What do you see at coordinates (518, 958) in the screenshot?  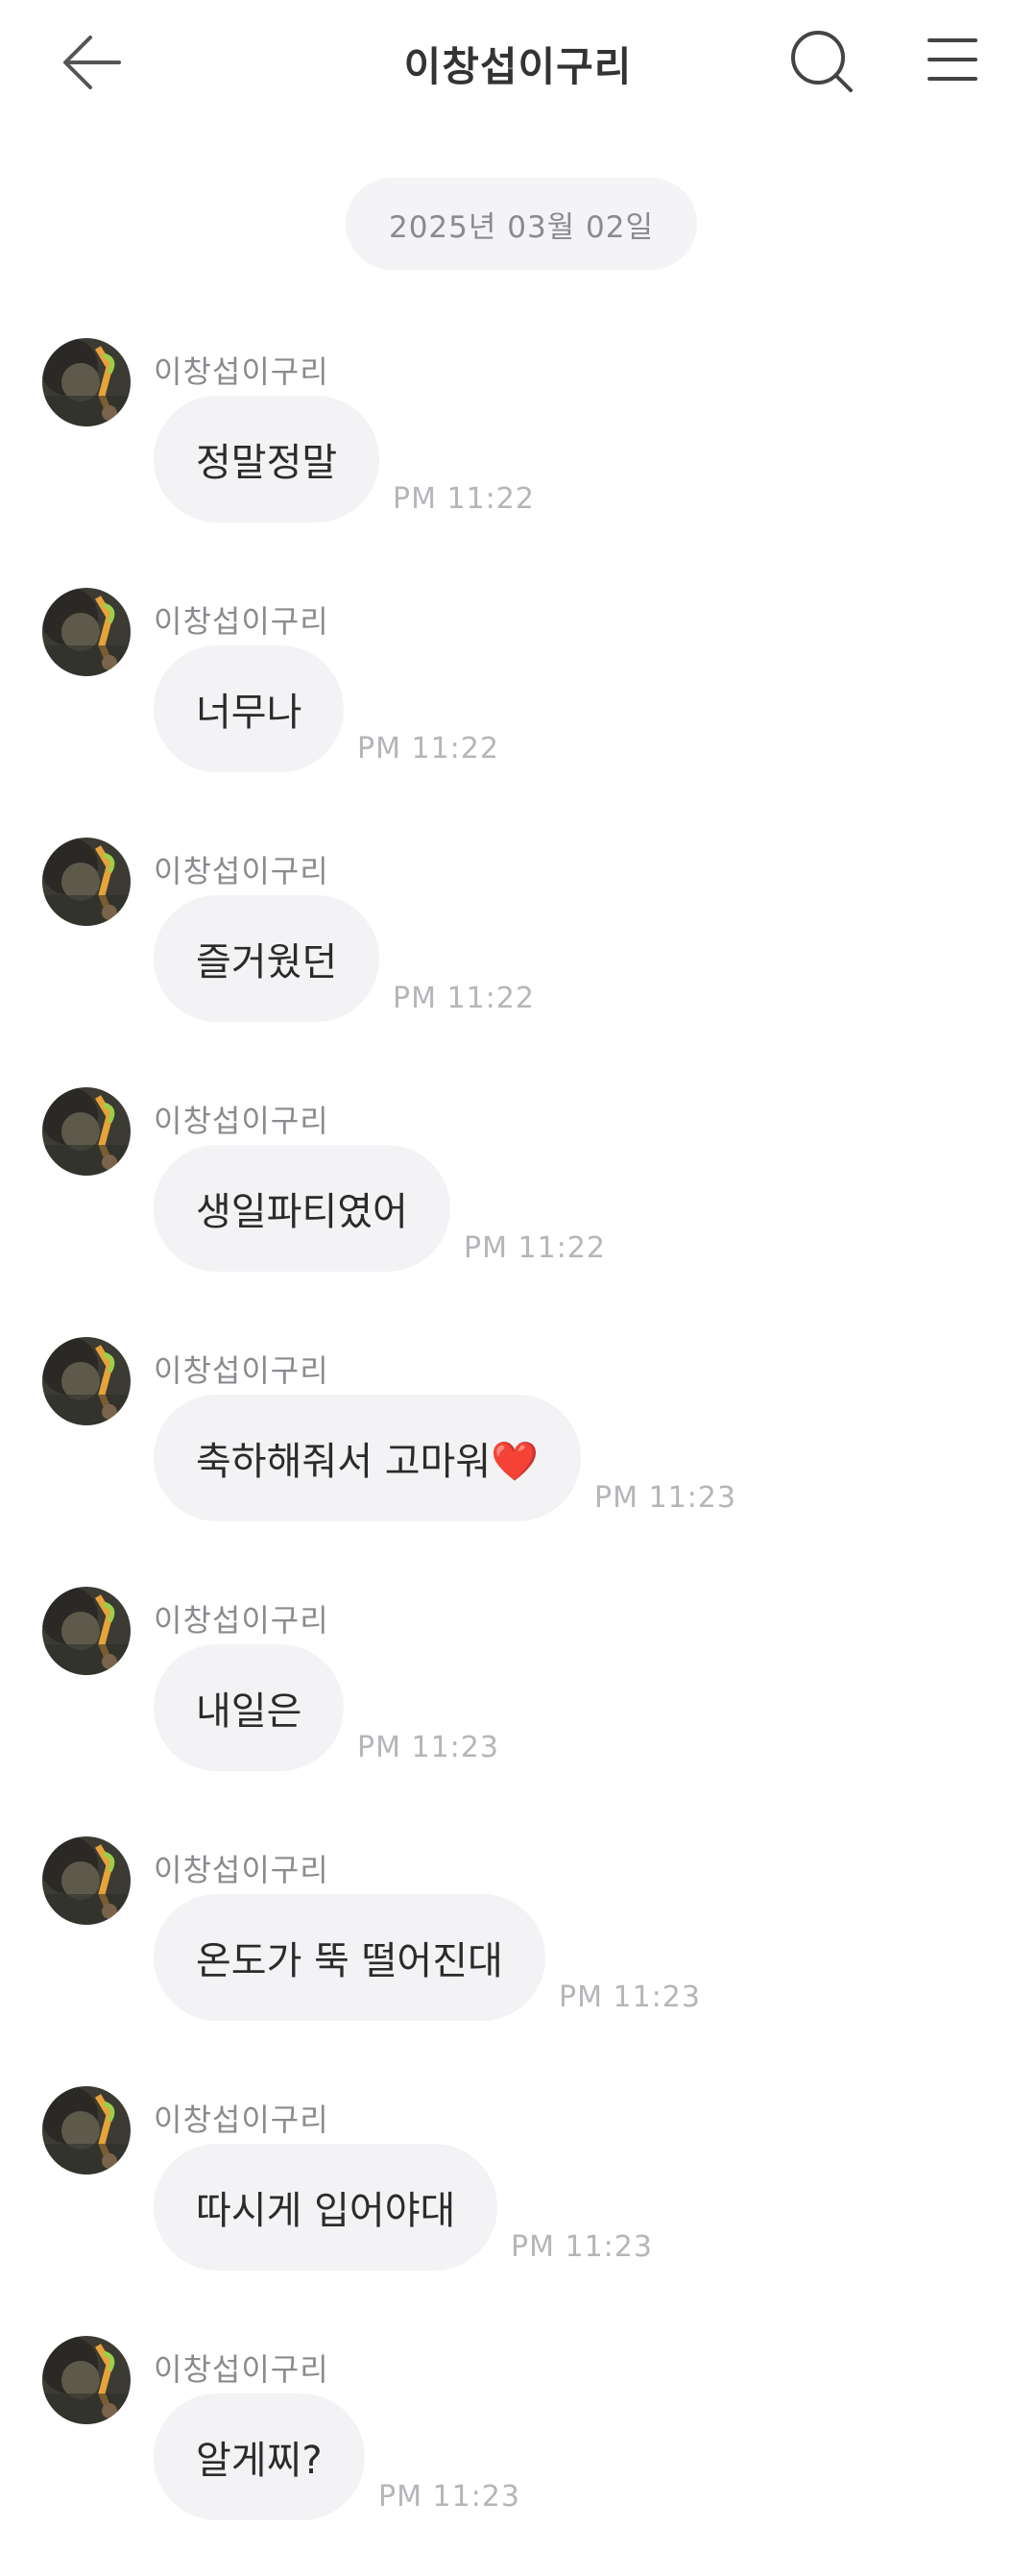 I see `message-row: 이창섭이구리즐거웠던 PM 11:22` at bounding box center [518, 958].